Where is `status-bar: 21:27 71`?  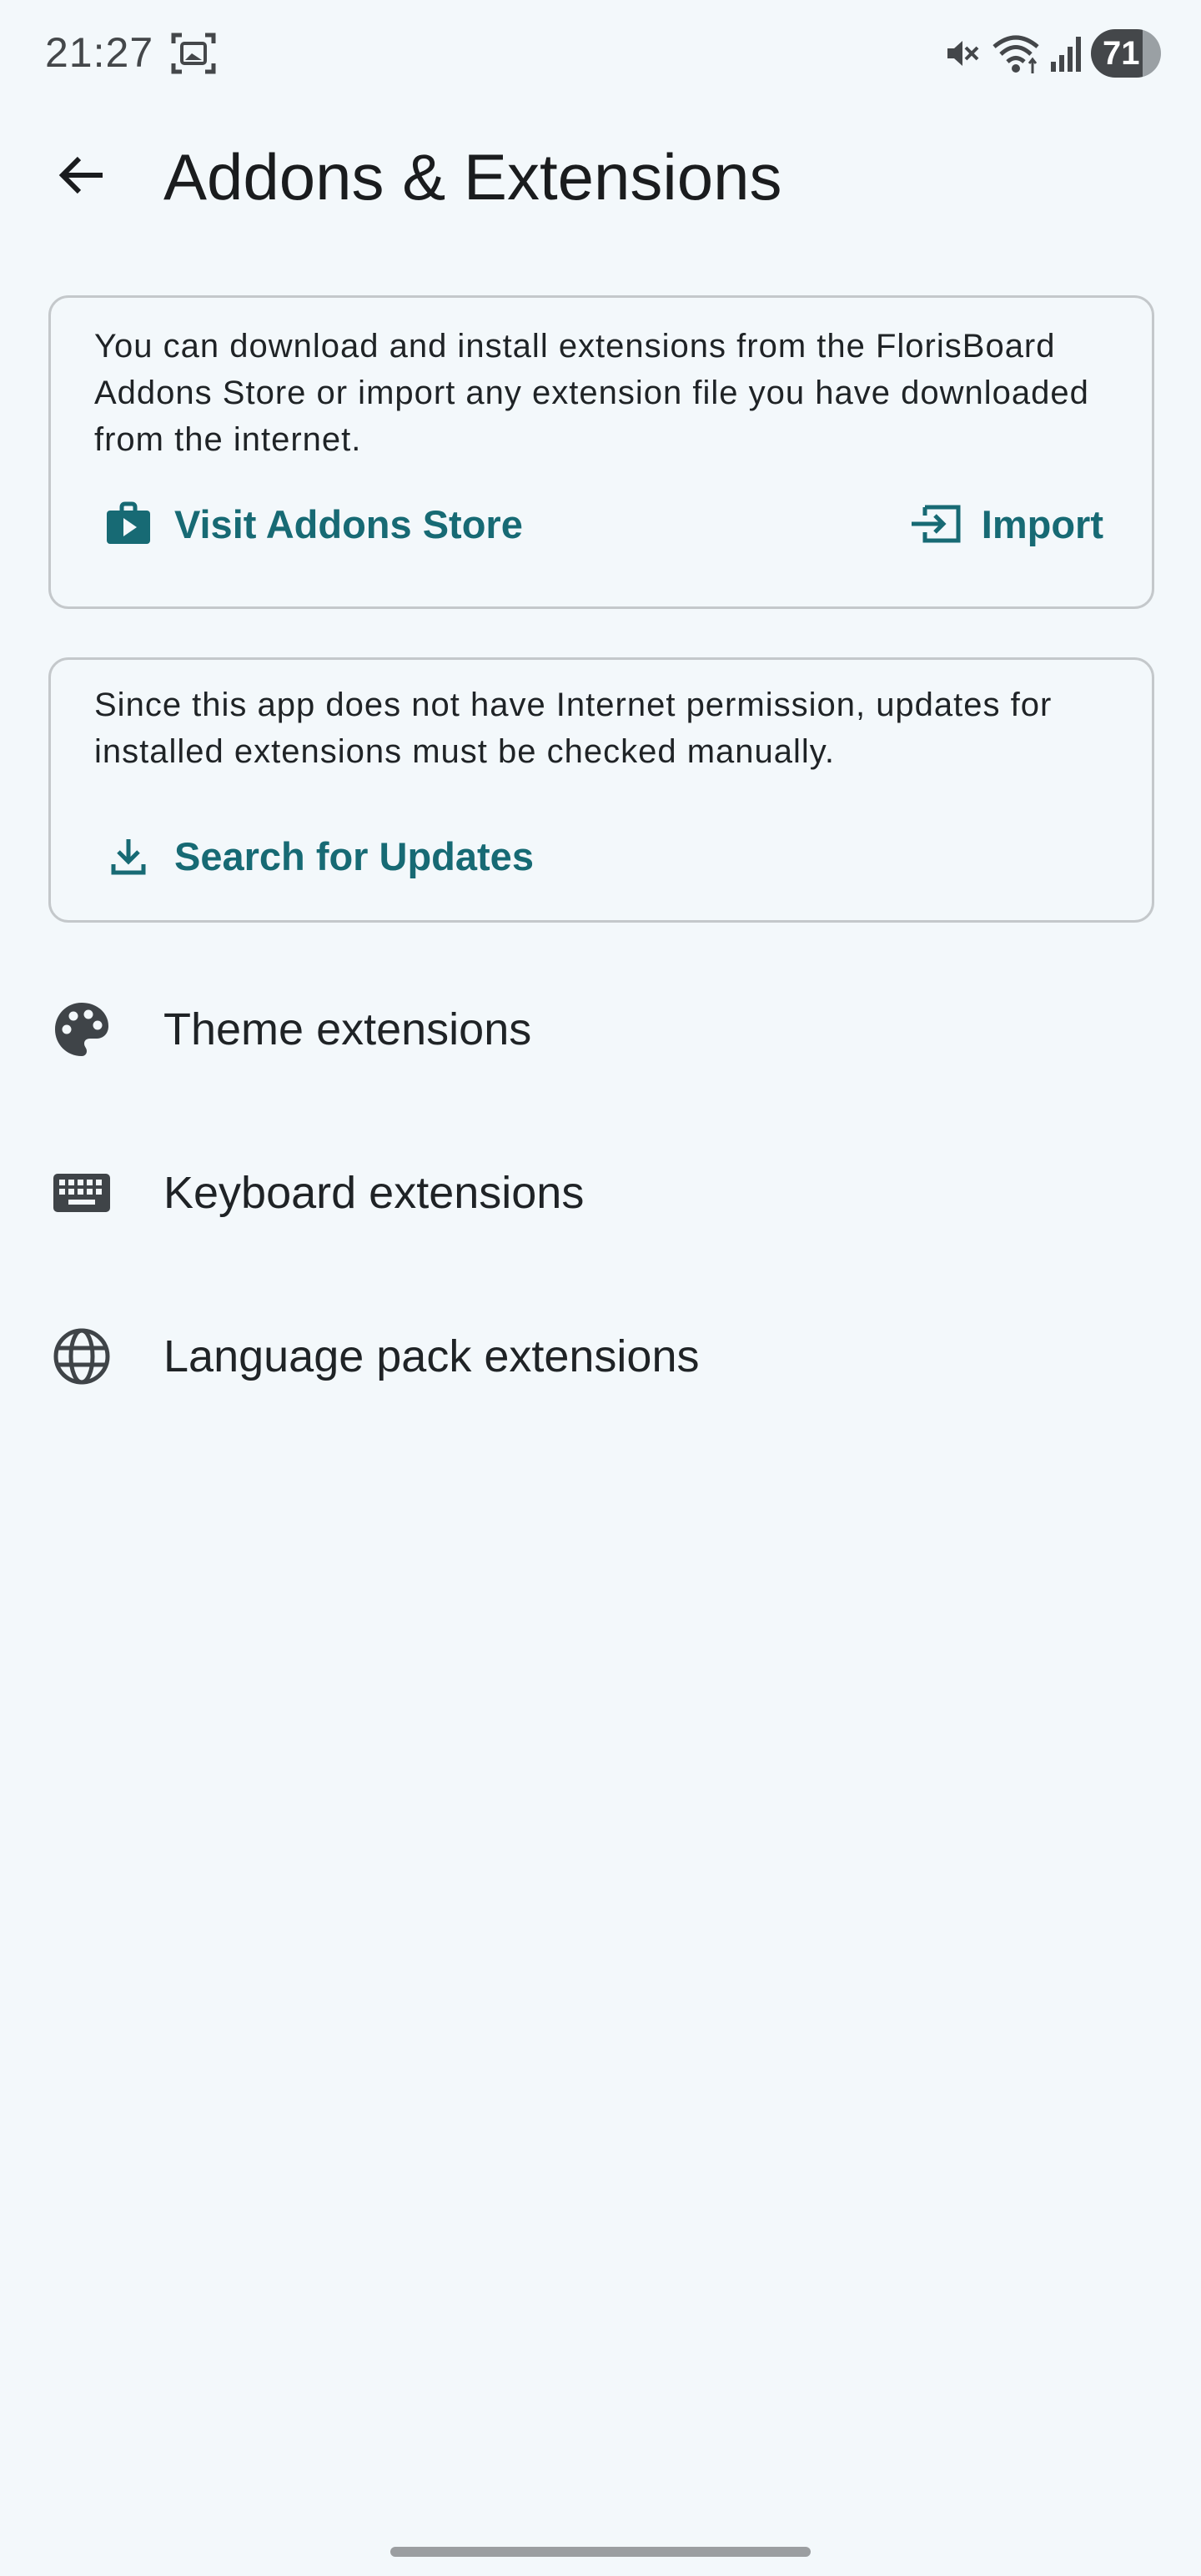
status-bar: 21:27 71 is located at coordinates (601, 54).